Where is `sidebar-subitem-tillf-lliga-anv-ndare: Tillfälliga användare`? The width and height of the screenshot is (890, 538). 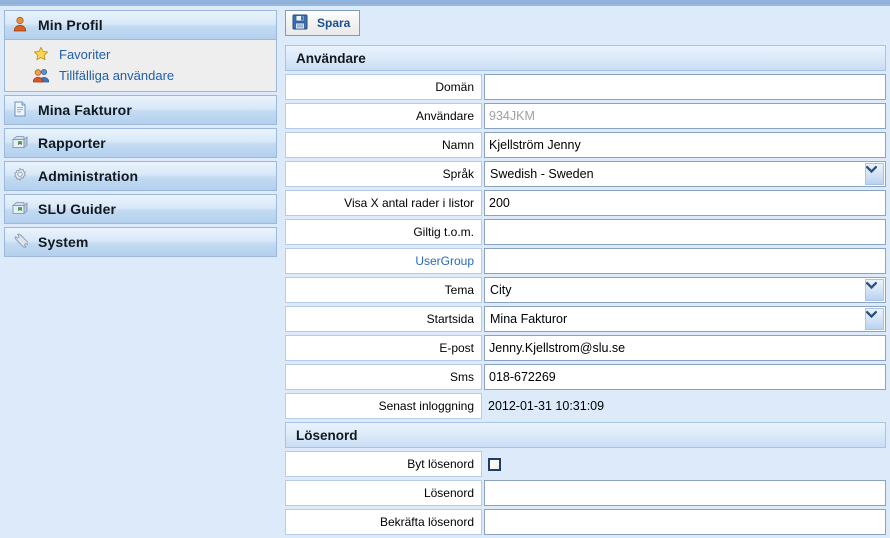
sidebar-subitem-tillf-lliga-anv-ndare: Tillfälliga användare is located at coordinates (140, 75).